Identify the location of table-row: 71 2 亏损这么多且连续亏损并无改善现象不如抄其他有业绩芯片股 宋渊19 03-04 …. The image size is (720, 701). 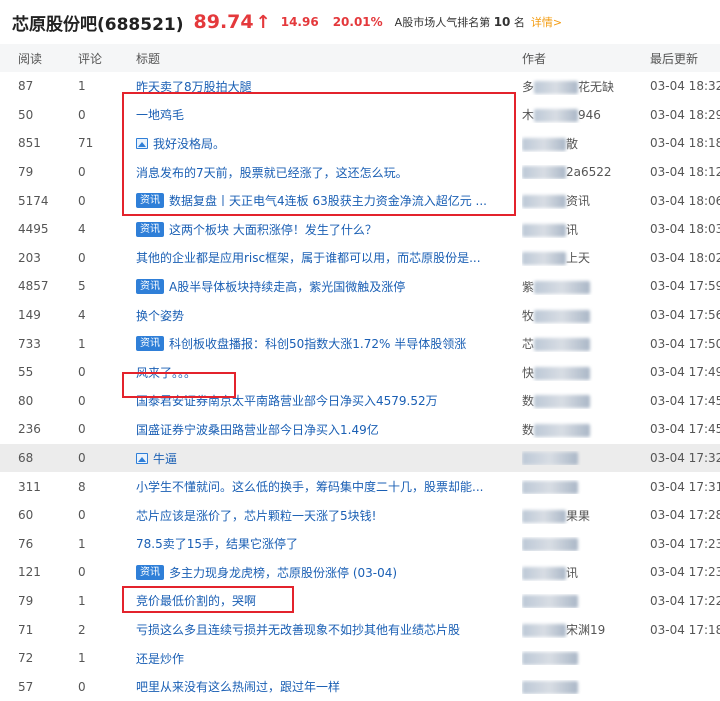
(360, 629).